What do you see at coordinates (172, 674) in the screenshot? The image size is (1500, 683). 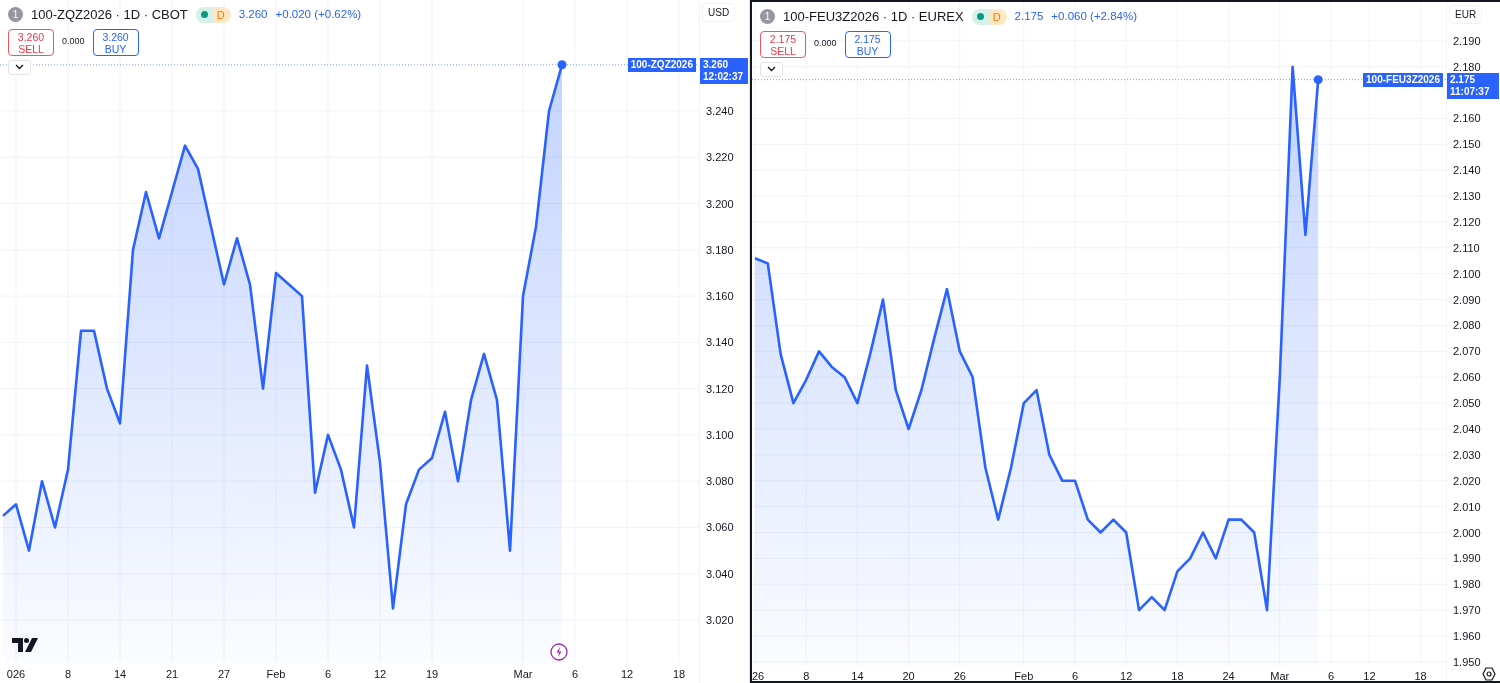 I see `time-axis-label: 21` at bounding box center [172, 674].